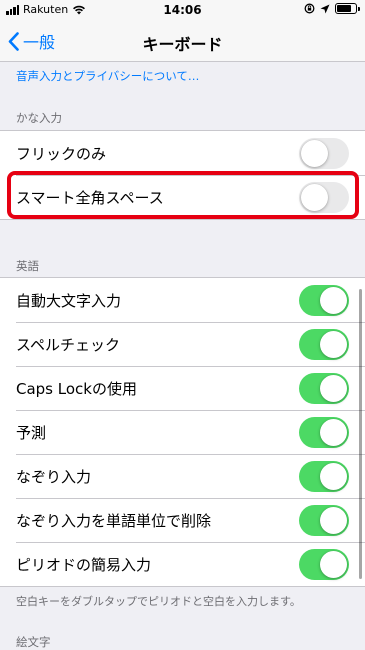  I want to click on smart-fullwidth-space-toggle, so click(324, 197).